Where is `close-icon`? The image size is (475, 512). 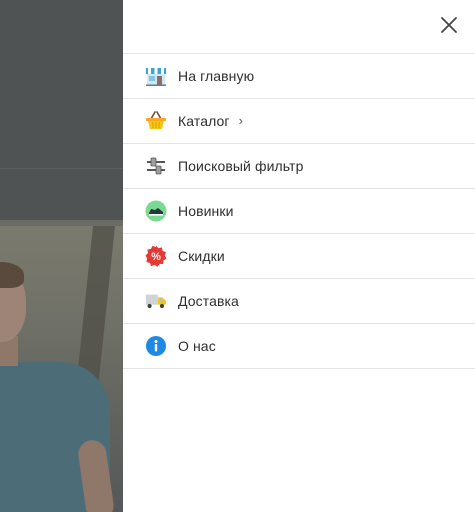 close-icon is located at coordinates (449, 25).